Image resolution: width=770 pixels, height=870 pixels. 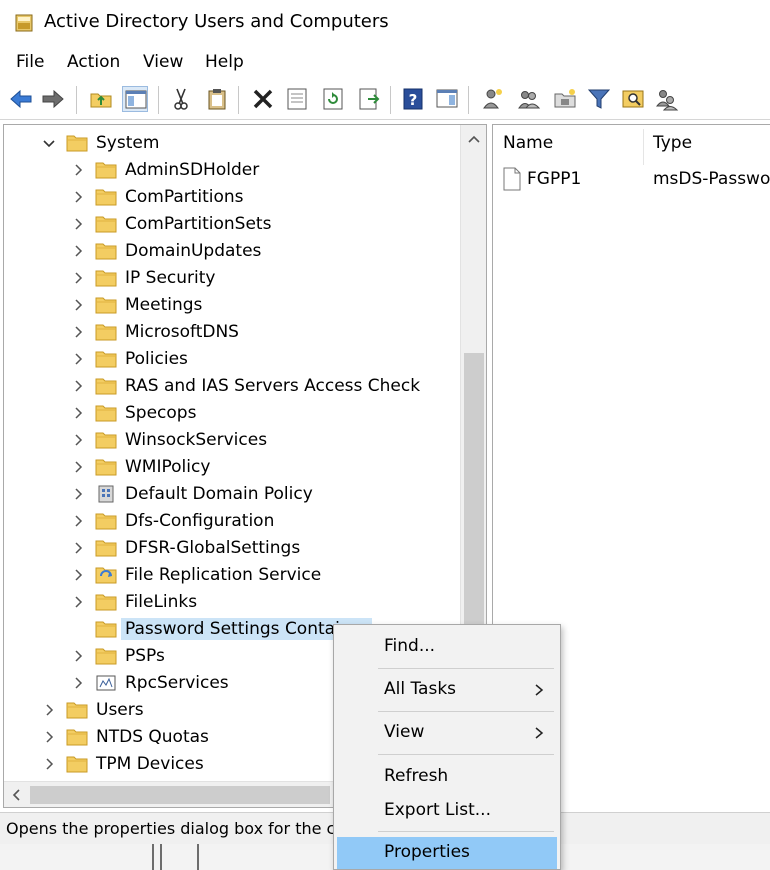 What do you see at coordinates (232, 224) in the screenshot?
I see `tree-item: ComPartitionSets` at bounding box center [232, 224].